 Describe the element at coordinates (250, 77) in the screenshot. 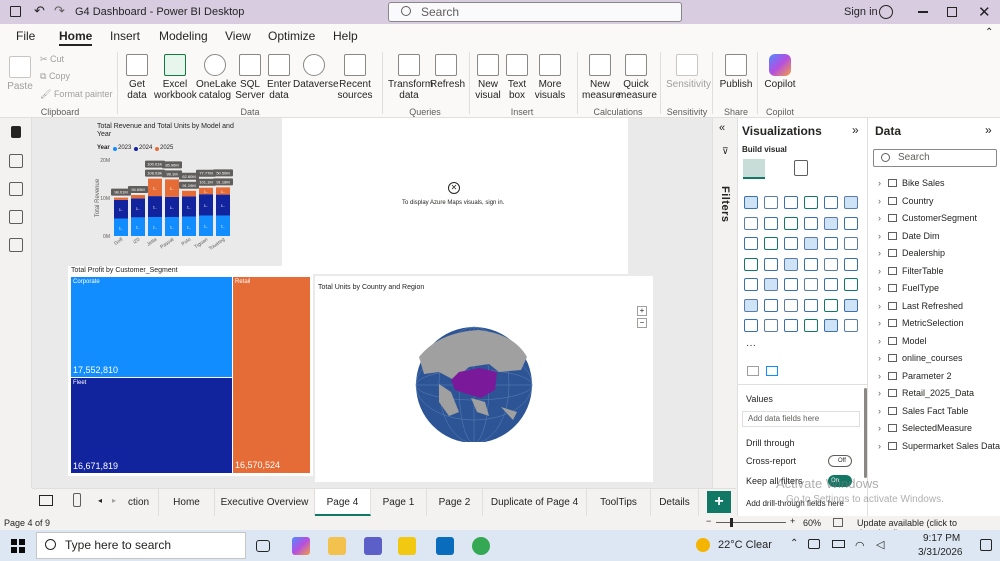

I see `sql-server-button: SQL Server` at that location.